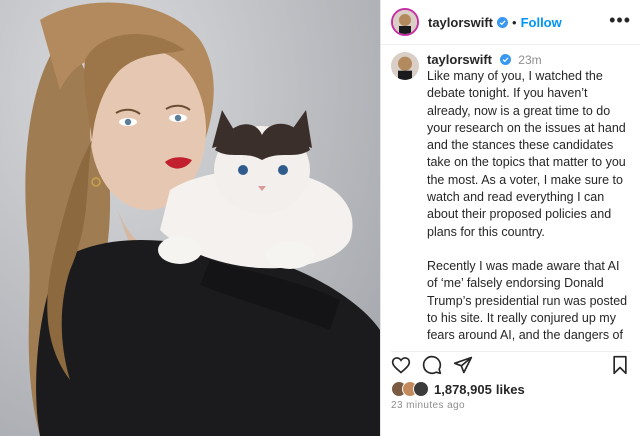 The image size is (640, 436). I want to click on post-header: taylorswift • Follow •••, so click(510, 22).